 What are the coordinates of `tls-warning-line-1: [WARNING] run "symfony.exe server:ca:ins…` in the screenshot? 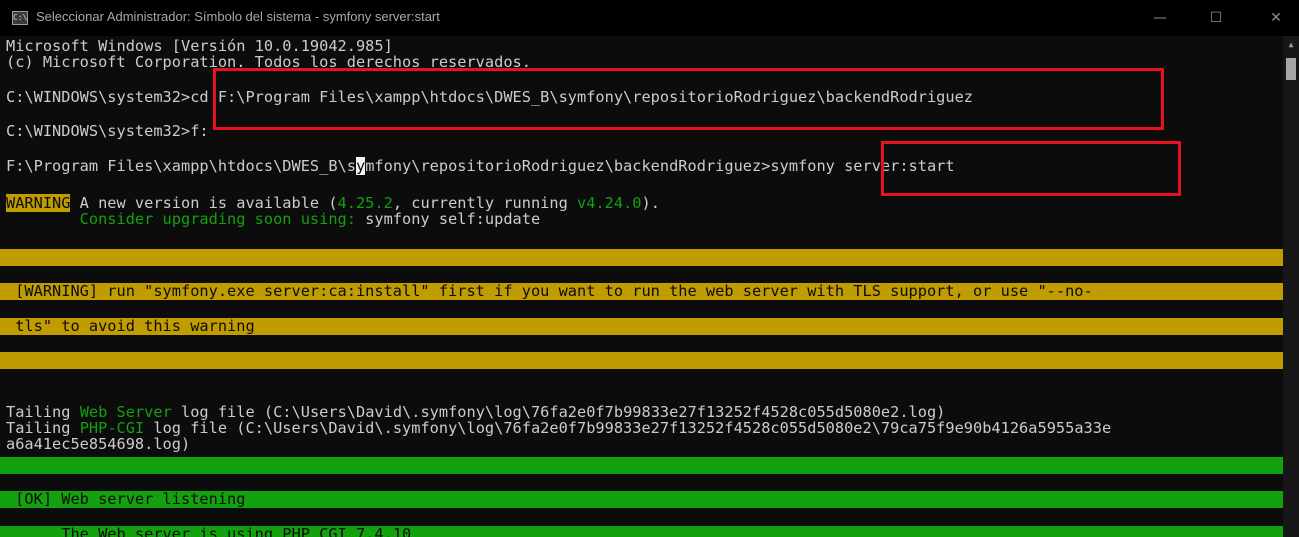 It's located at (549, 291).